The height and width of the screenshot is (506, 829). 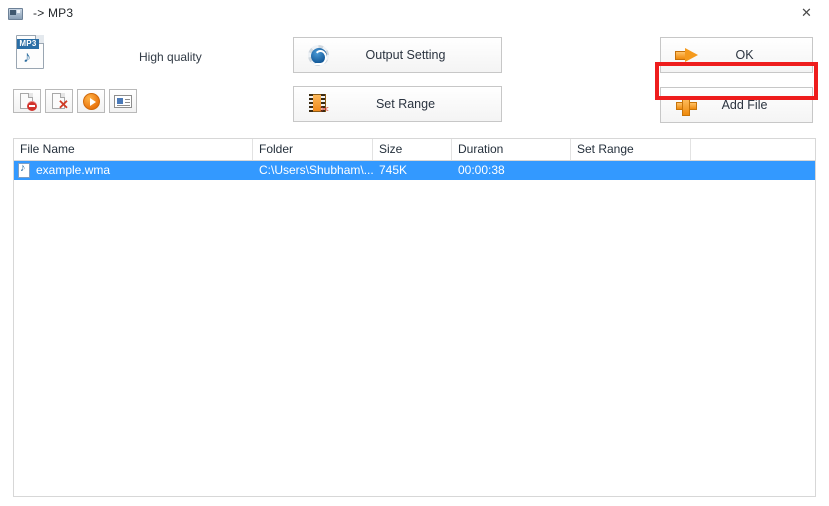 What do you see at coordinates (753, 149) in the screenshot?
I see `column-header` at bounding box center [753, 149].